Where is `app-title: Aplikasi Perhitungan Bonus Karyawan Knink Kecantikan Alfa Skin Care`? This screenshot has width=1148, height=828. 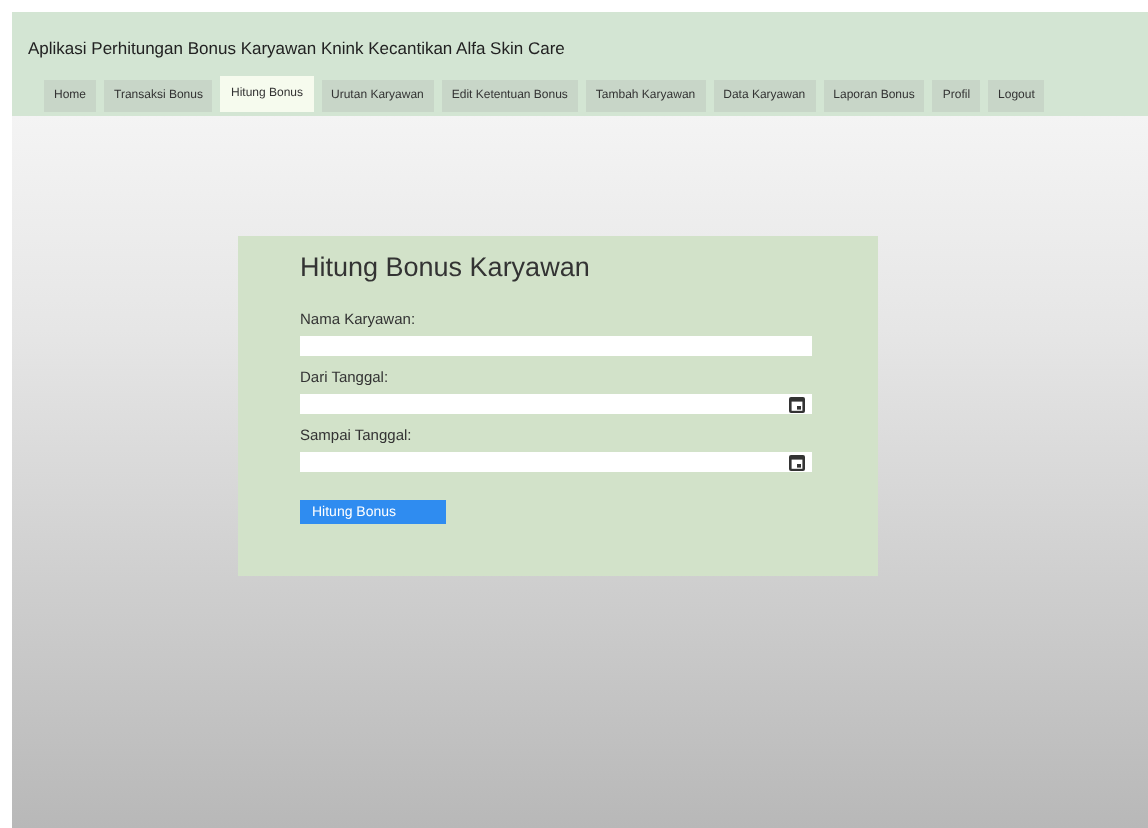 app-title: Aplikasi Perhitungan Bonus Karyawan Knink Kecantikan Alfa Skin Care is located at coordinates (297, 48).